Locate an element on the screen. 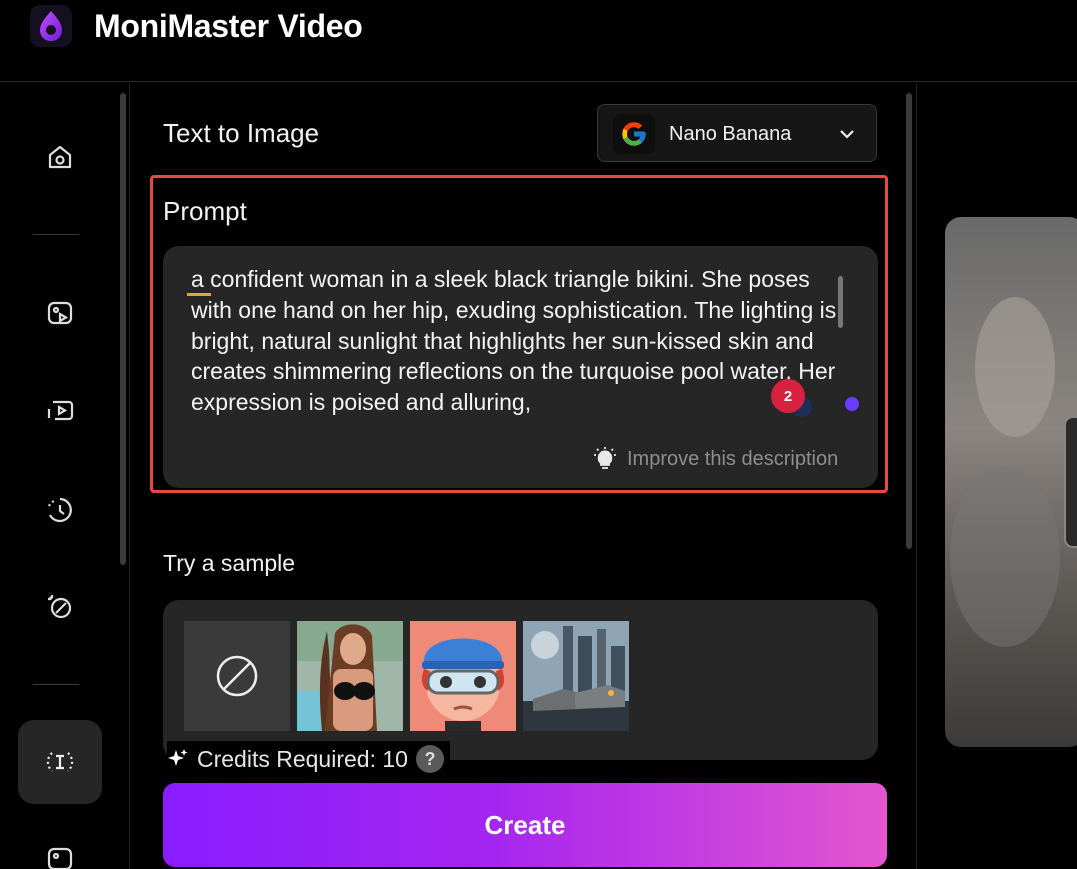 This screenshot has width=1077, height=869. sample-sci-fi-city-vehicles is located at coordinates (576, 676).